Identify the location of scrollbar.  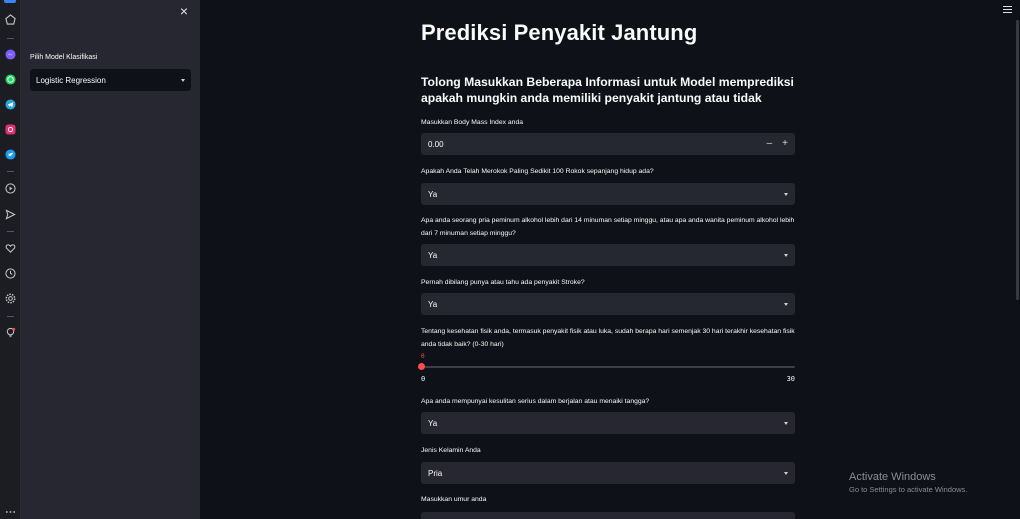
(1017, 160).